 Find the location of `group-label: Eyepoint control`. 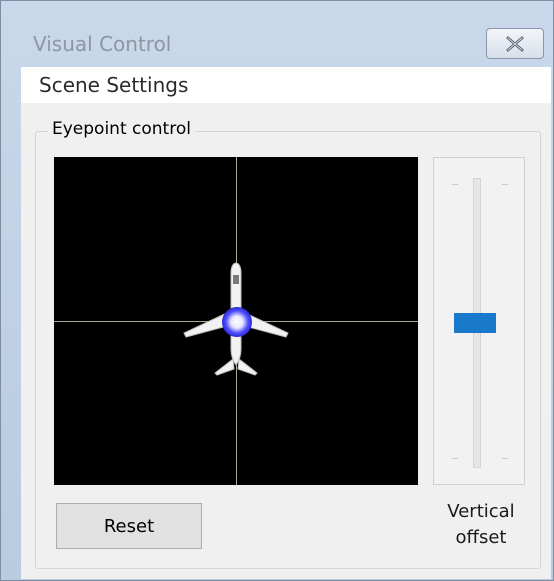

group-label: Eyepoint control is located at coordinates (121, 129).